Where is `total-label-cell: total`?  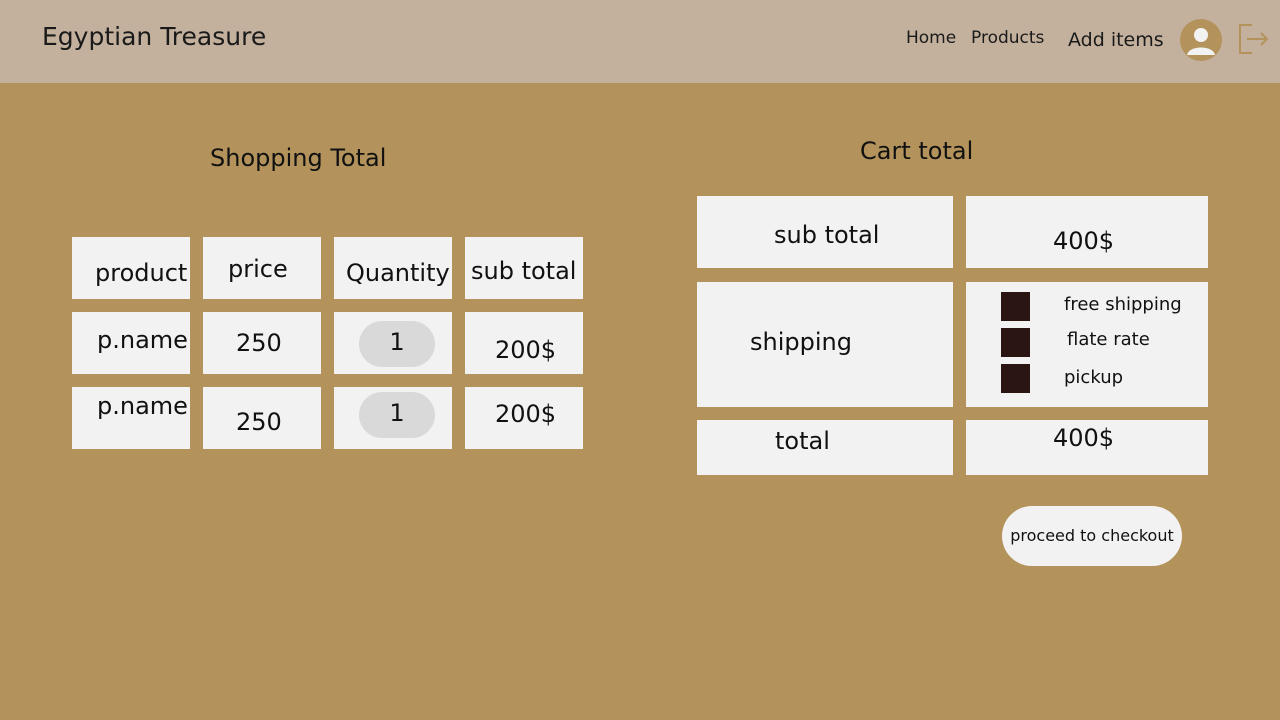 total-label-cell: total is located at coordinates (825, 447).